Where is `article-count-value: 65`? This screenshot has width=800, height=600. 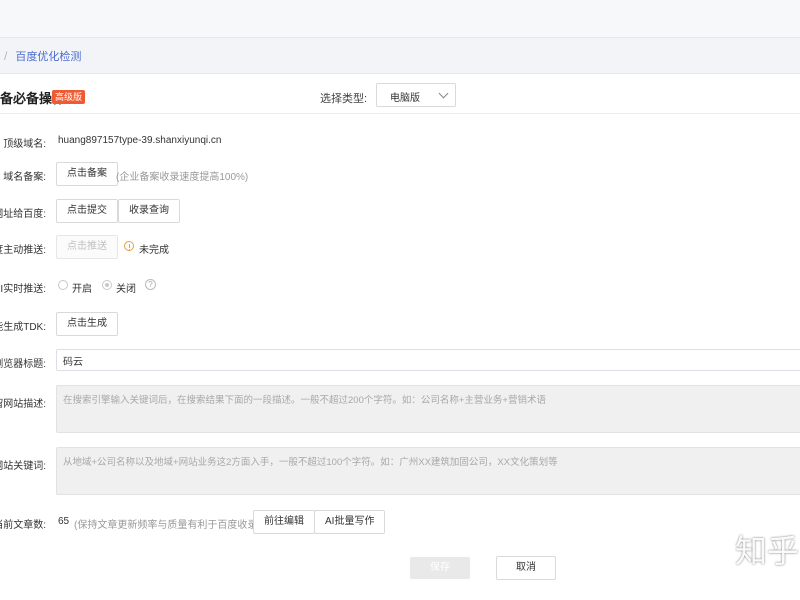 article-count-value: 65 is located at coordinates (64, 521).